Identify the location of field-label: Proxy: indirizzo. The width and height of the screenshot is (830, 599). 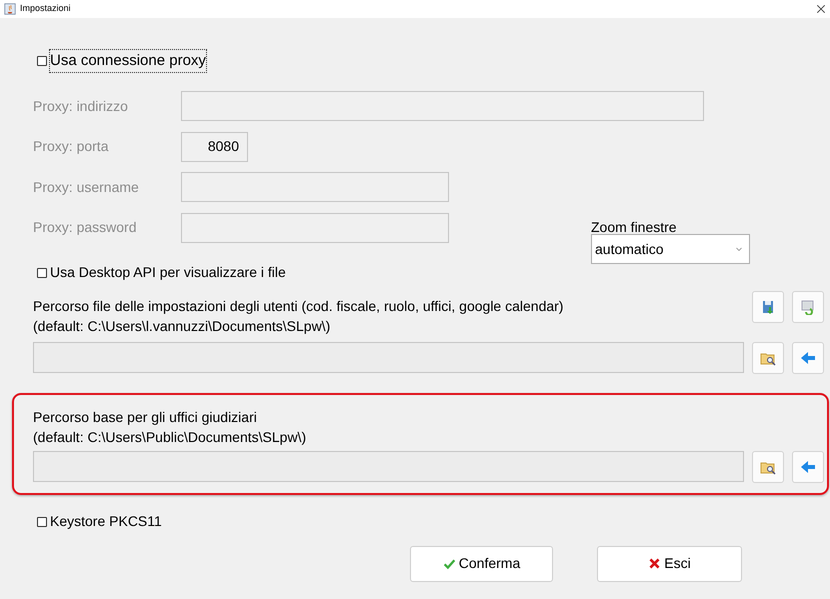
(81, 106).